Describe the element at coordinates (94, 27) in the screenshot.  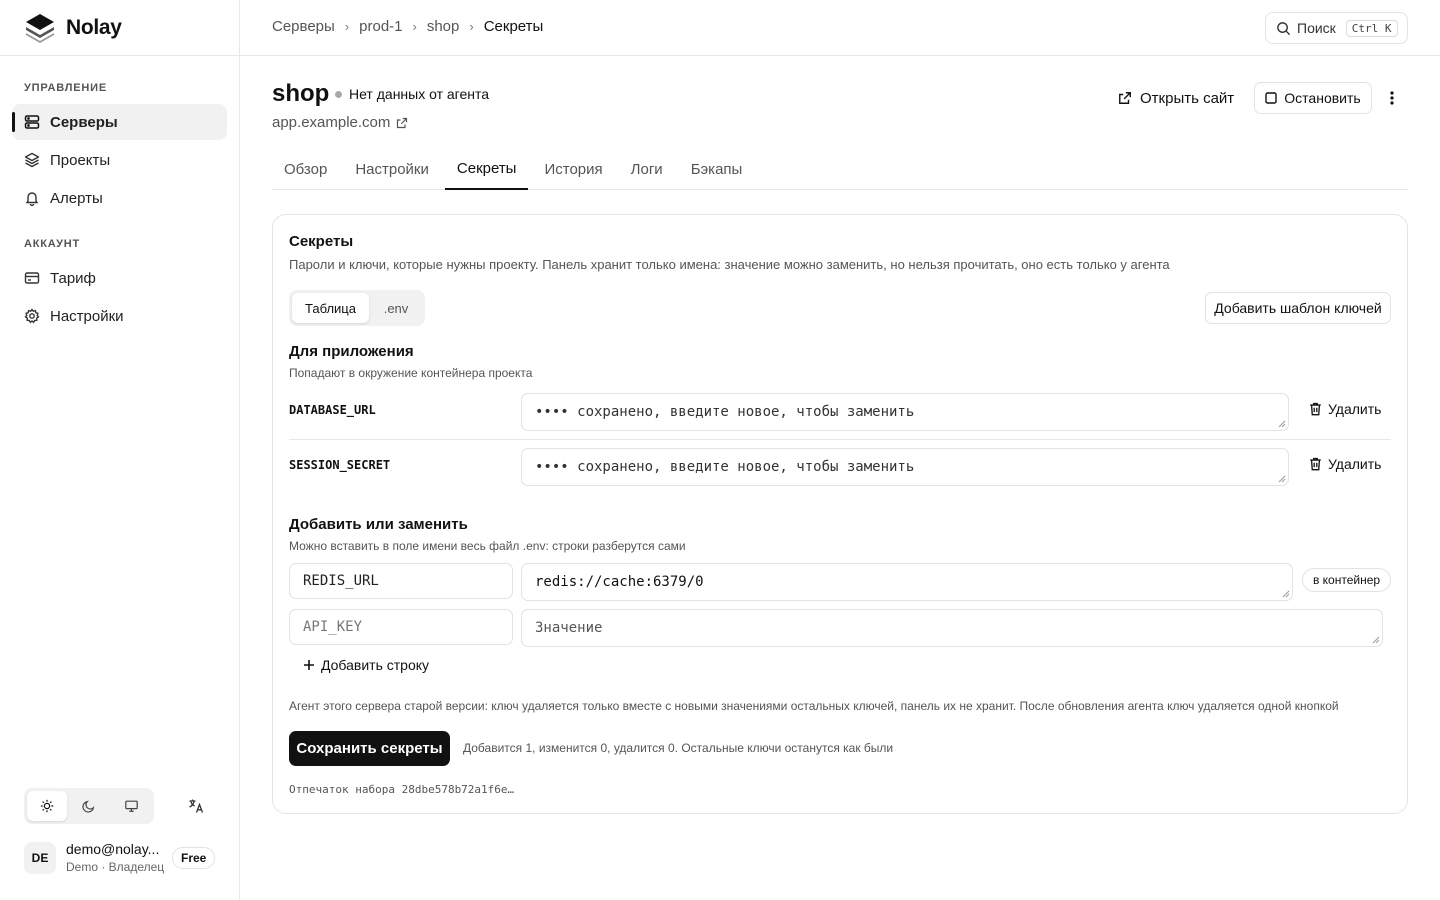
I see `app-name: Nolay` at that location.